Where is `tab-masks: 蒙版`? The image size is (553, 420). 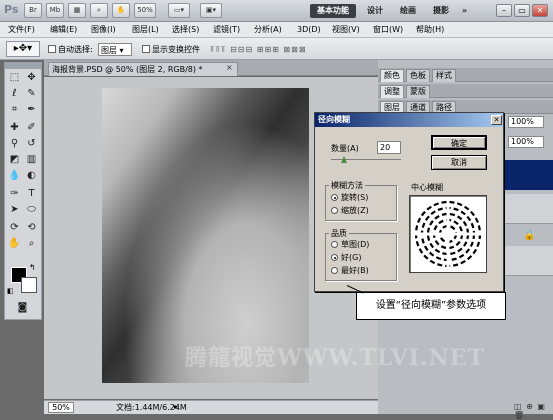 tab-masks: 蒙版 is located at coordinates (418, 91).